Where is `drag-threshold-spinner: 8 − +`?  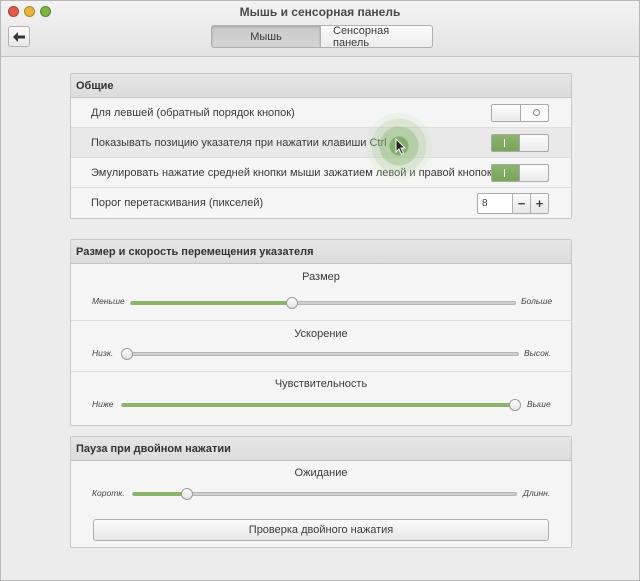 drag-threshold-spinner: 8 − + is located at coordinates (513, 203).